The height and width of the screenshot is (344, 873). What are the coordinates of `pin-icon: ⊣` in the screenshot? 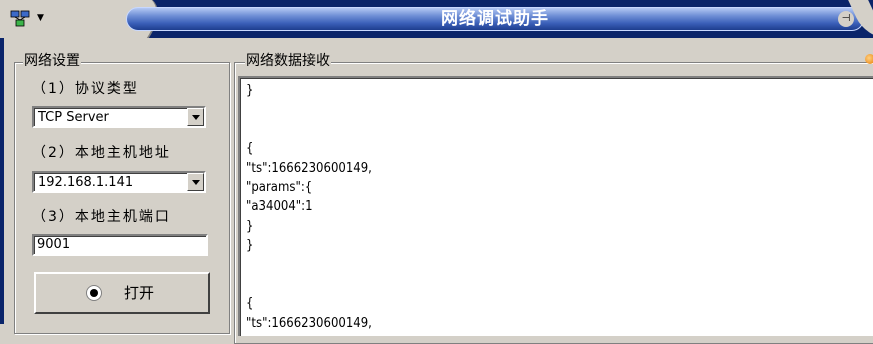 It's located at (846, 19).